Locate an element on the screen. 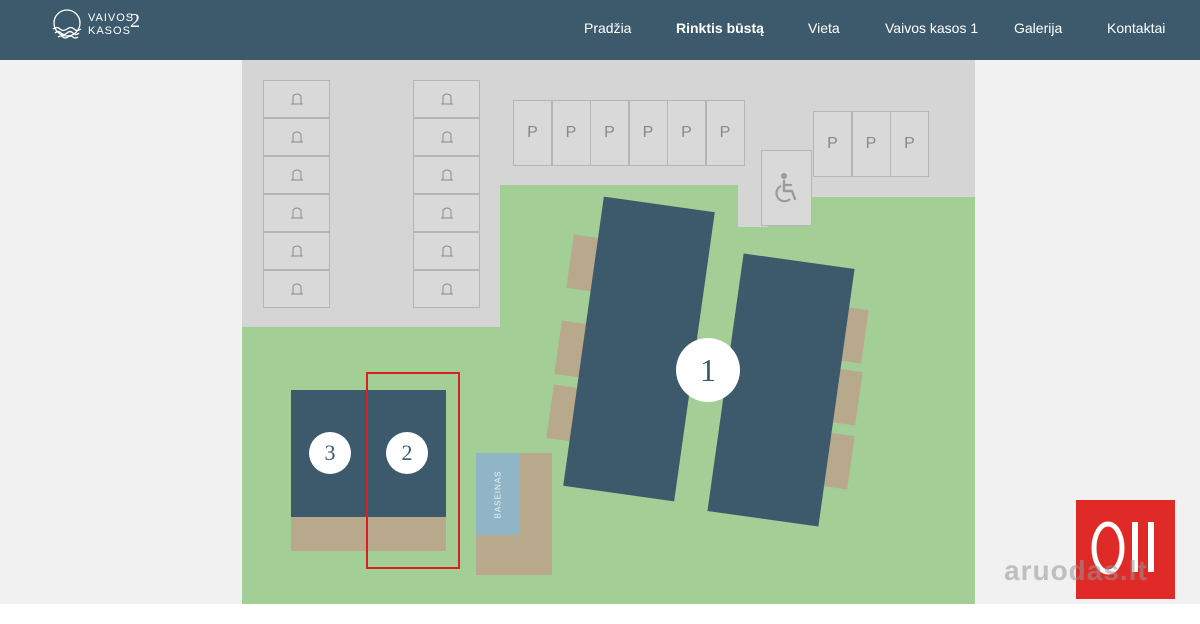 The width and height of the screenshot is (1200, 624). nav-link-vaivos-kasos-1: Vaivos kasos 1 is located at coordinates (931, 30).